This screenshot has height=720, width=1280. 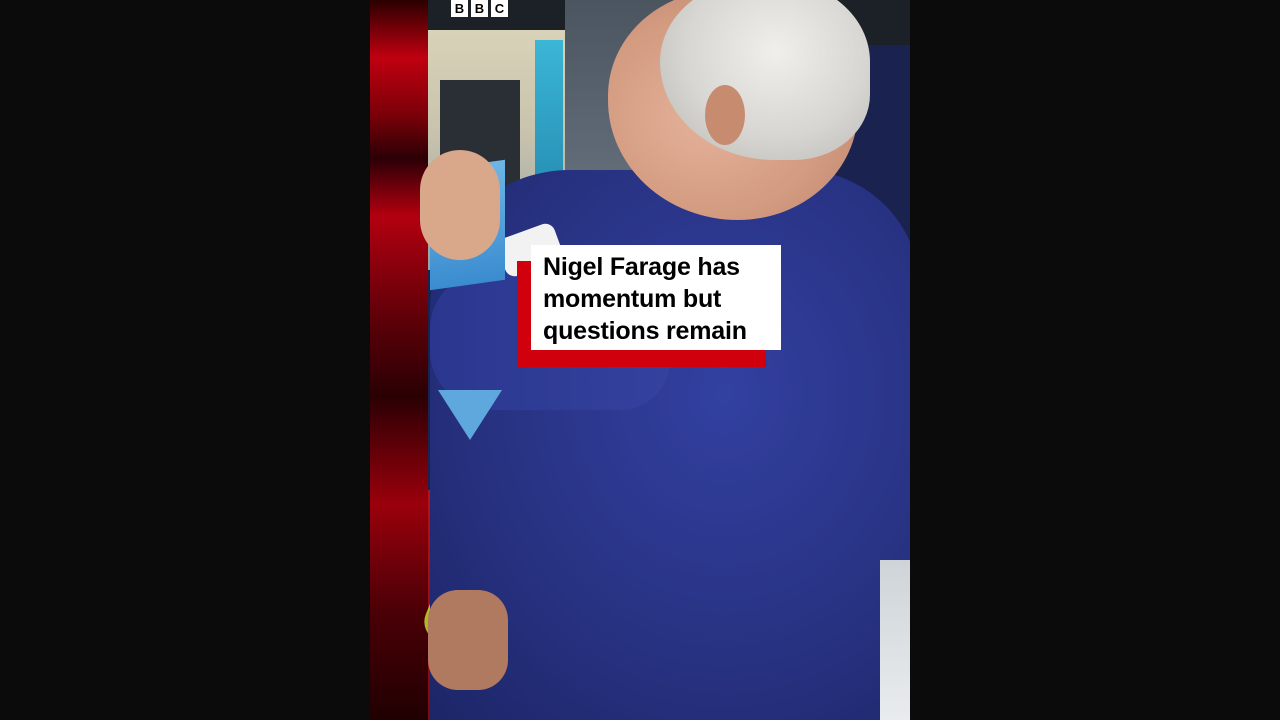 I want to click on man-ear, so click(x=725, y=115).